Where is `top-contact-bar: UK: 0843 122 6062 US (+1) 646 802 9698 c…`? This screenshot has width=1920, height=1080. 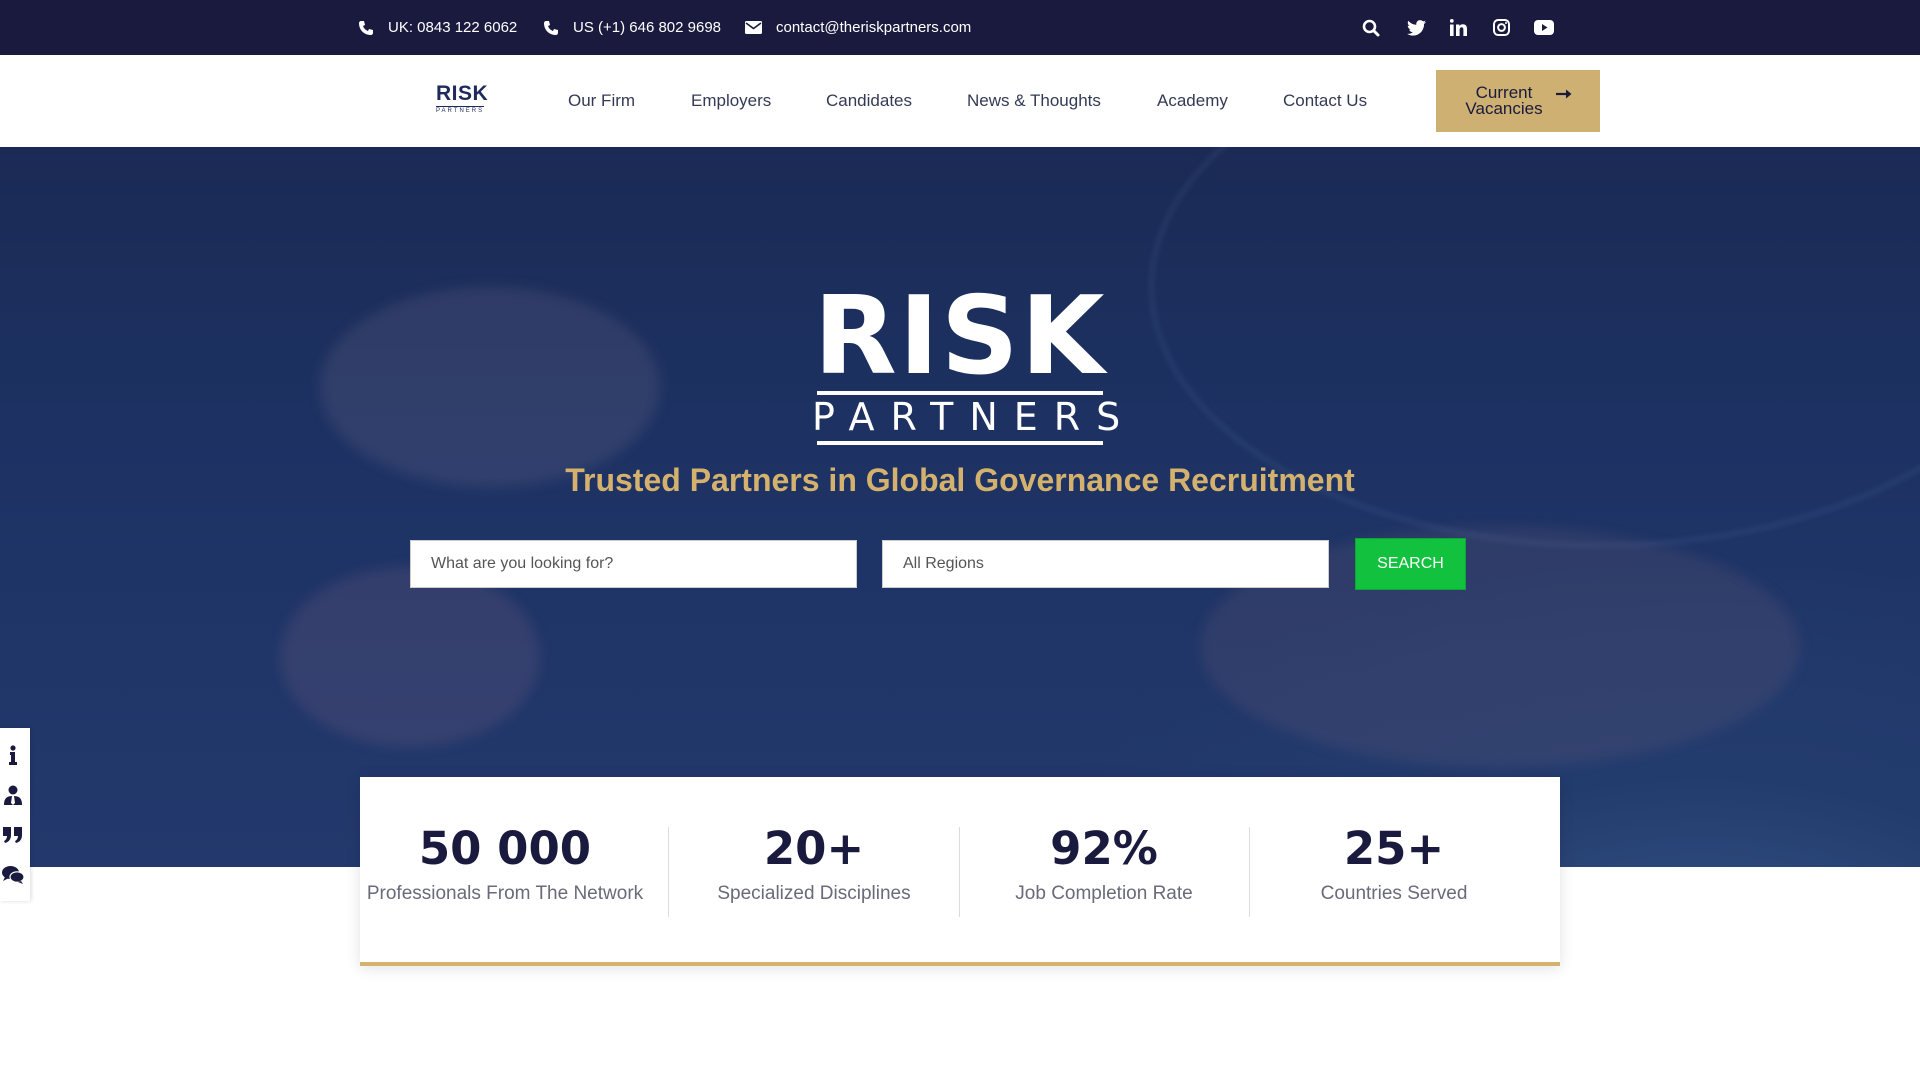 top-contact-bar: UK: 0843 122 6062 US (+1) 646 802 9698 c… is located at coordinates (960, 27).